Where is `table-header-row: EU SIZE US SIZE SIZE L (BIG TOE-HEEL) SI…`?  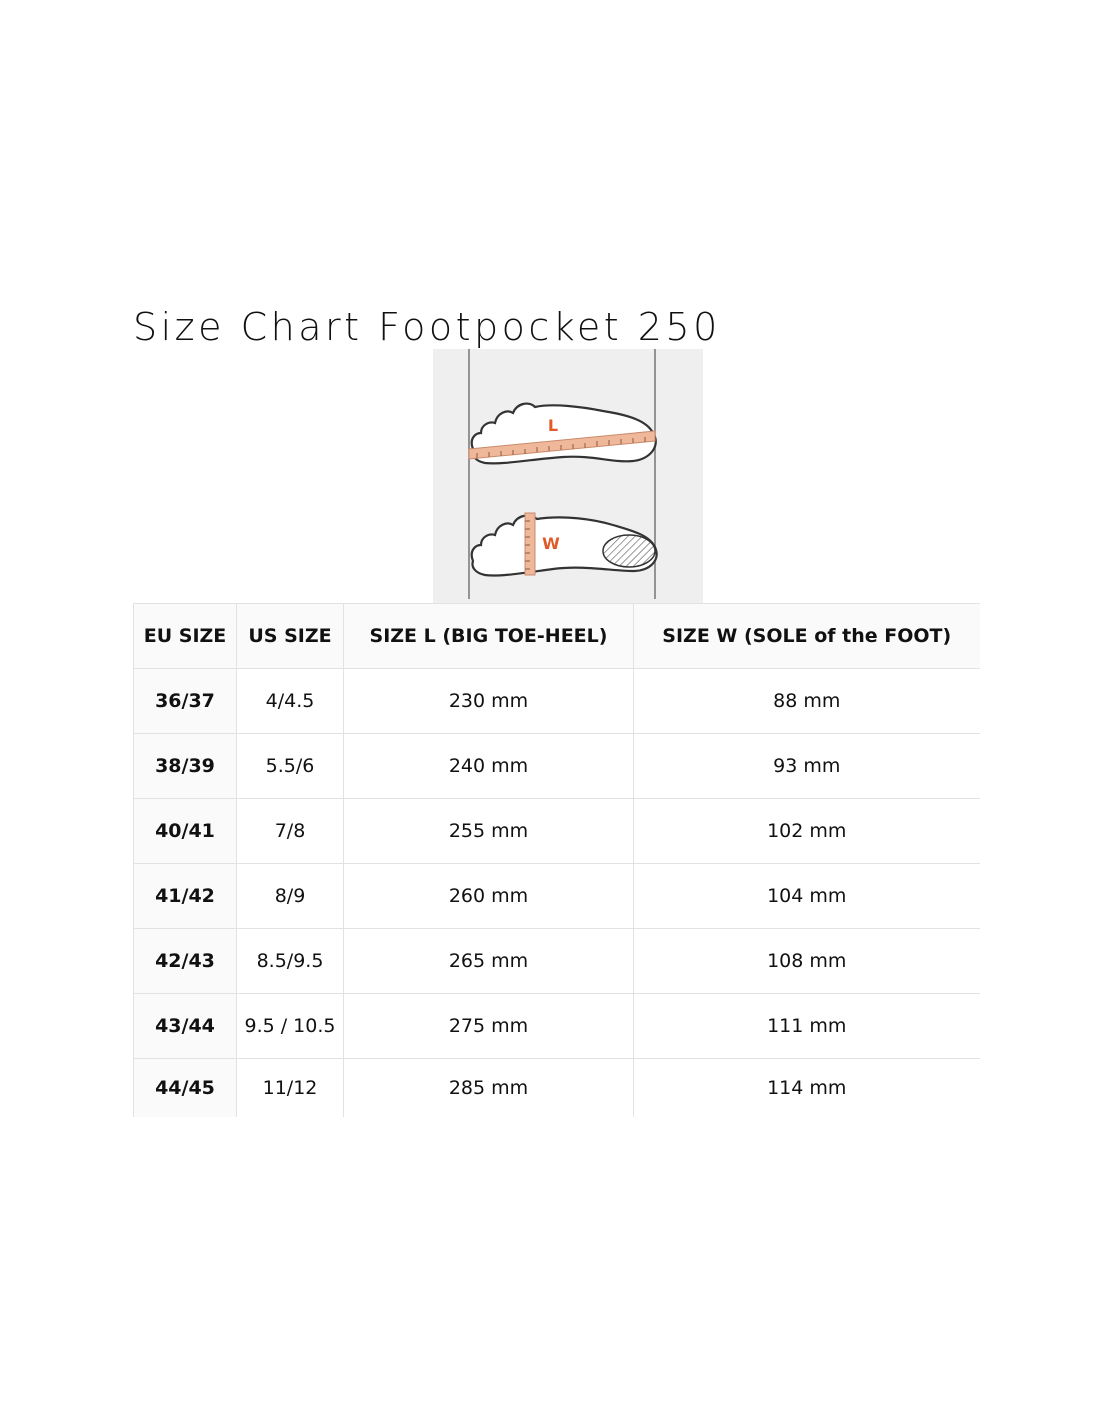 table-header-row: EU SIZE US SIZE SIZE L (BIG TOE-HEEL) SI… is located at coordinates (556, 636).